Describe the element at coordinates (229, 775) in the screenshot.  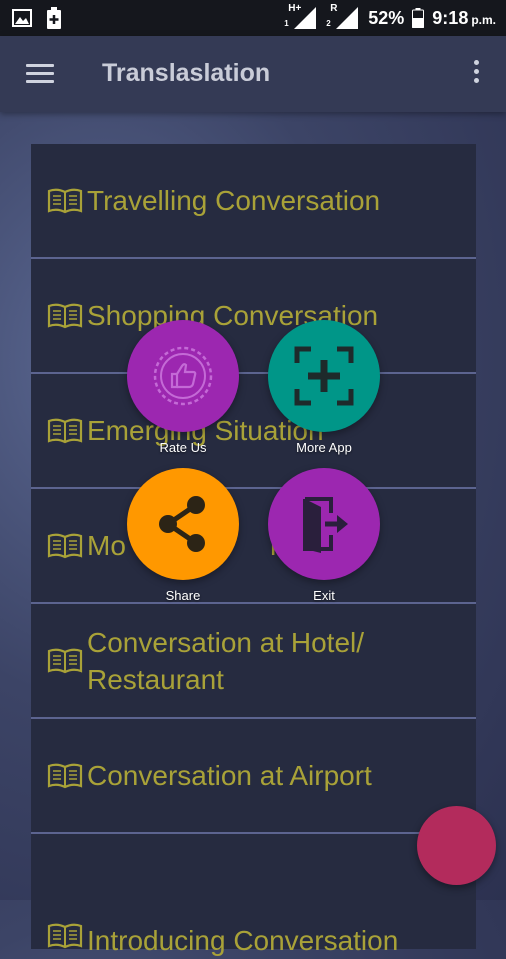
I see `list-item-label: Conversation at Airport` at that location.